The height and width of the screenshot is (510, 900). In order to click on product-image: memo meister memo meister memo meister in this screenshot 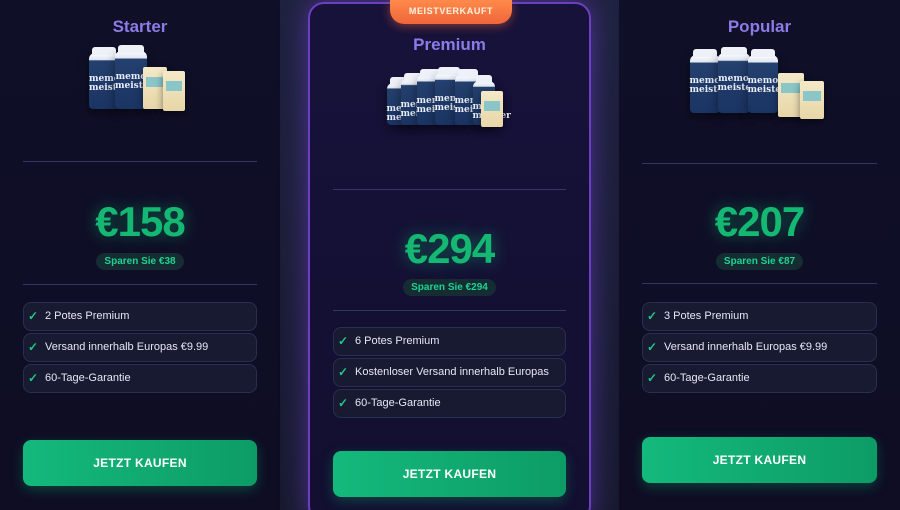, I will do `click(759, 87)`.